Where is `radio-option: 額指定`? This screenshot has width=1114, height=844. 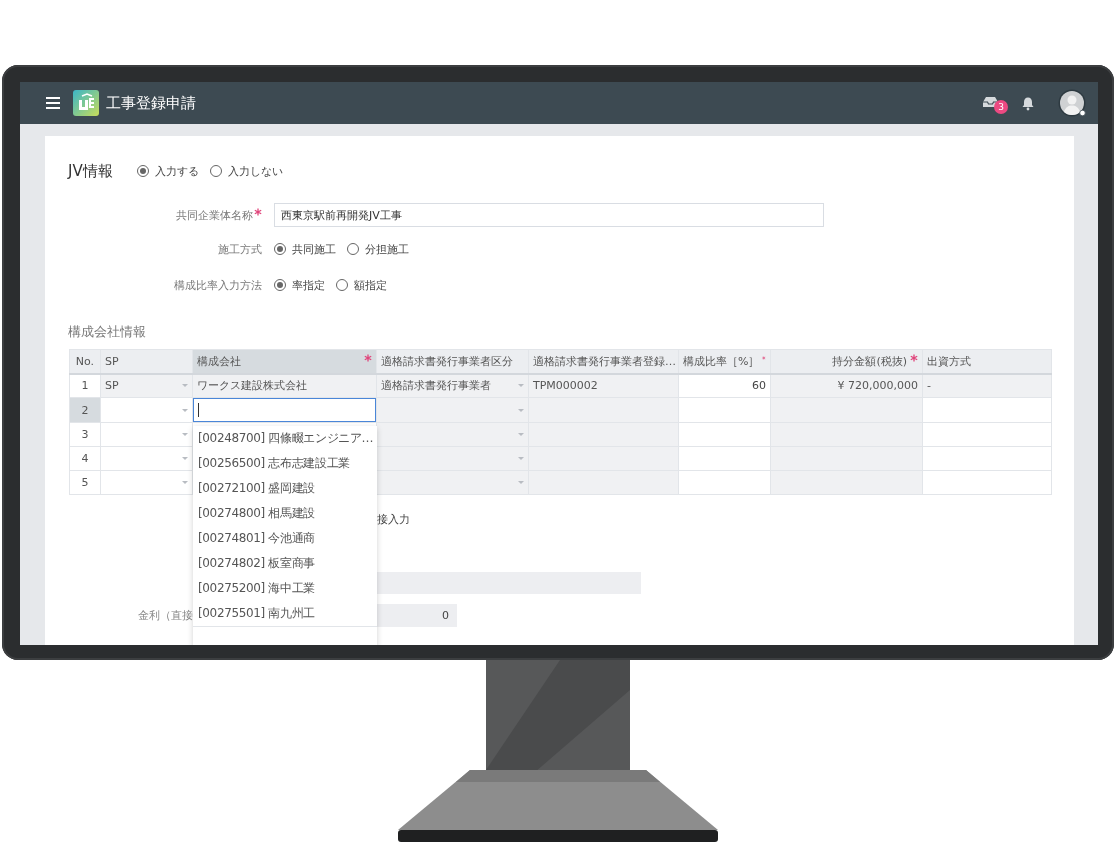 radio-option: 額指定 is located at coordinates (361, 285).